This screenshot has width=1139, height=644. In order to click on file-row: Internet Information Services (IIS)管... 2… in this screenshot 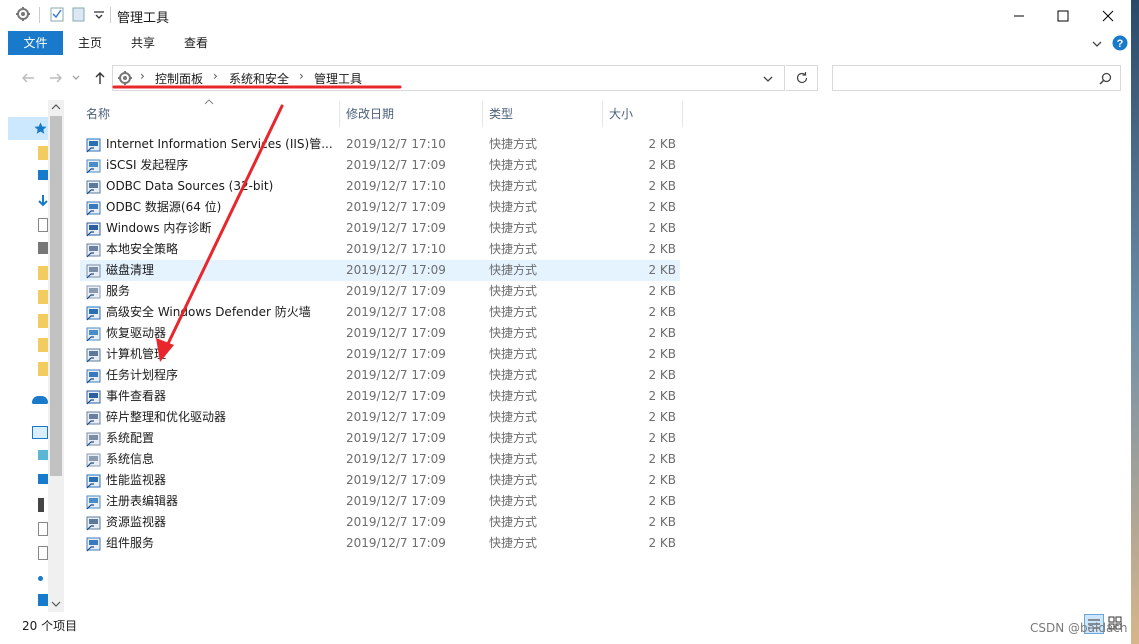, I will do `click(380, 144)`.